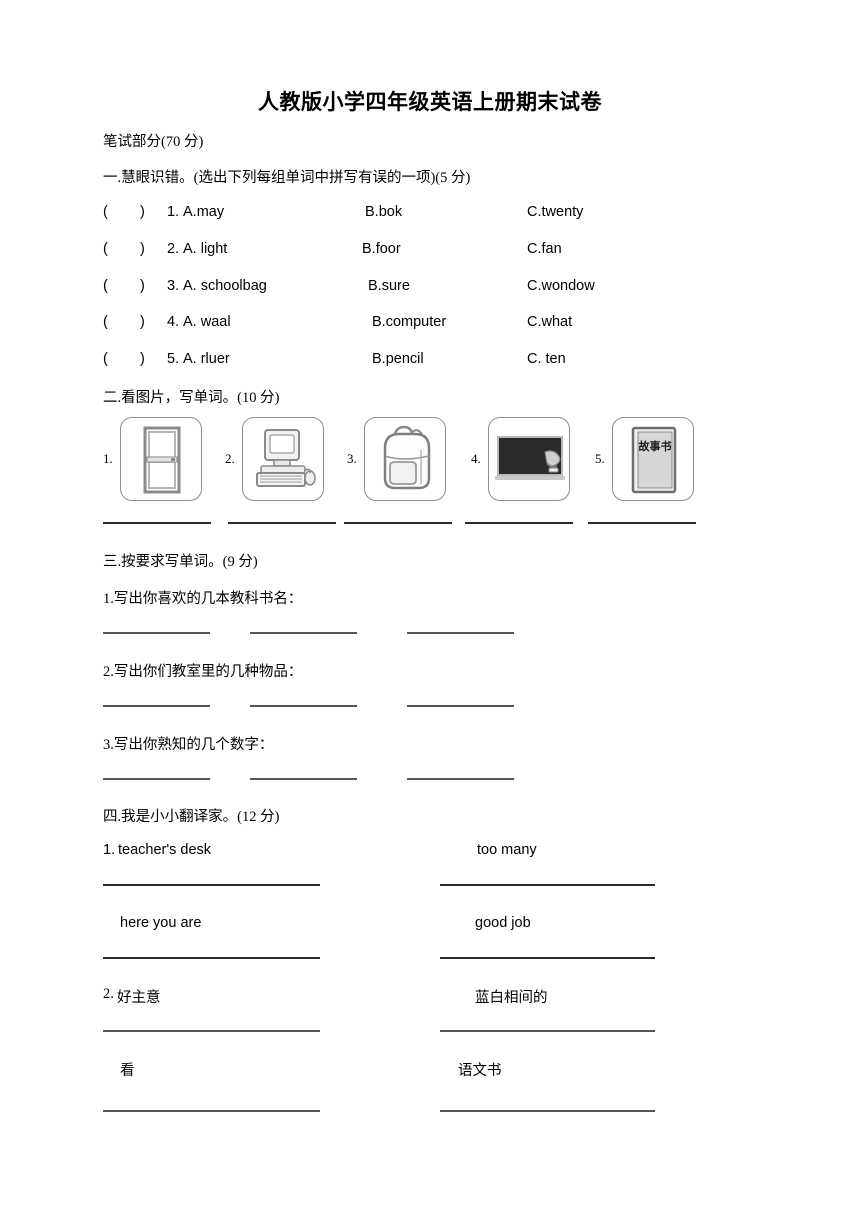 The height and width of the screenshot is (1217, 860). I want to click on picture-question-row: 1. 2. 3. 4. 5. 故事书, so click(413, 460).